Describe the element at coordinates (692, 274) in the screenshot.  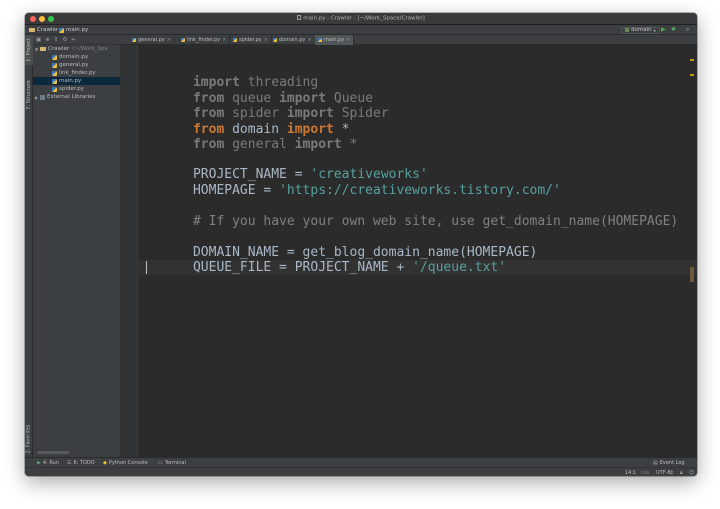
I see `editor-scrollbar-thumb` at that location.